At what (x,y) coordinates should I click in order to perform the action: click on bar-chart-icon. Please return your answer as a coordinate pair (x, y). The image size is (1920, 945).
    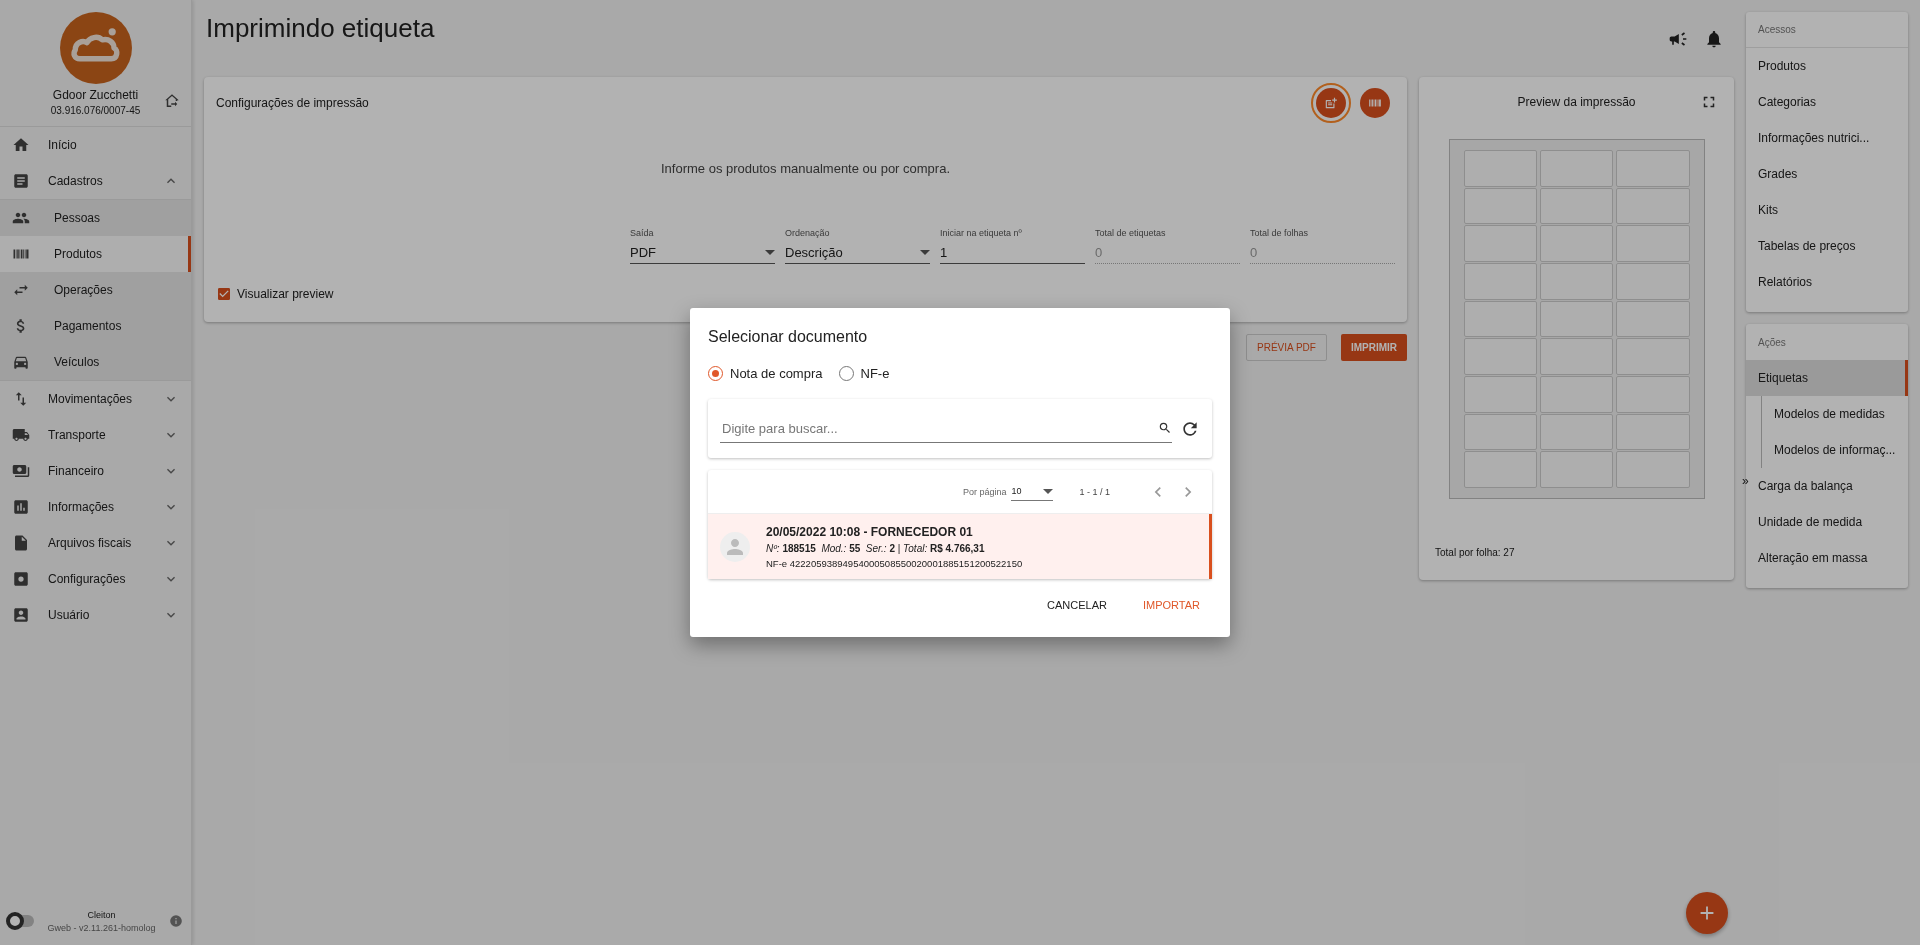
    Looking at the image, I should click on (21, 507).